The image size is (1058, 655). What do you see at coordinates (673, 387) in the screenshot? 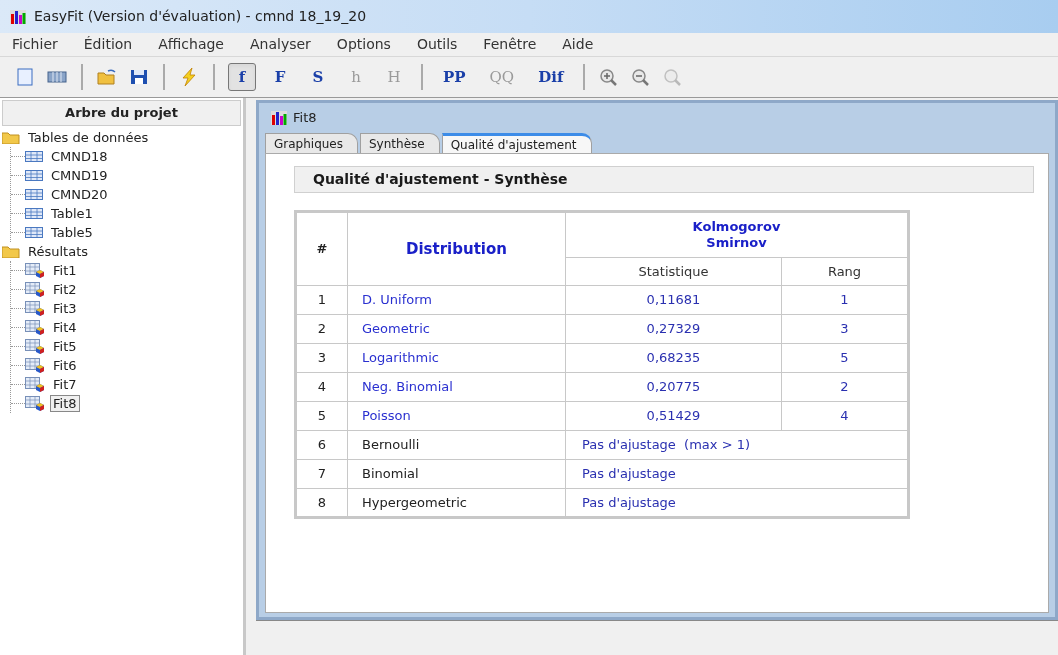
I see `table-cell: 0,20775` at bounding box center [673, 387].